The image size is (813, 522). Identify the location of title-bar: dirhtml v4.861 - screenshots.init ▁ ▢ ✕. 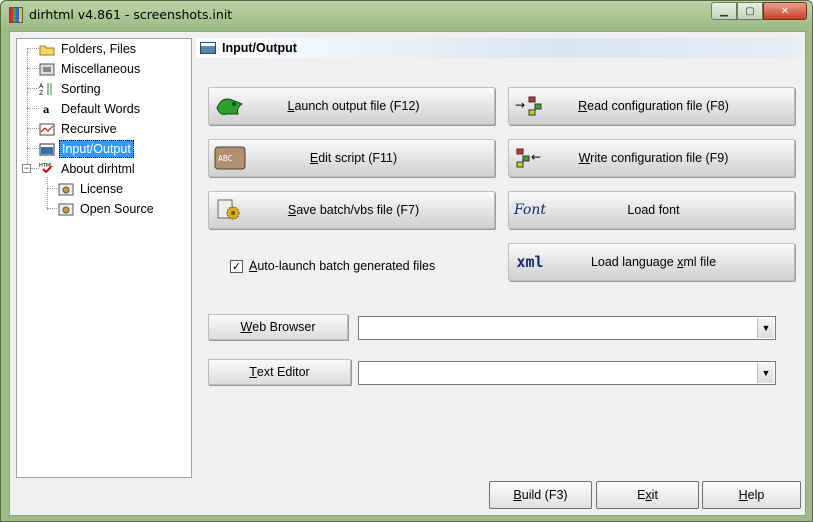
(407, 15).